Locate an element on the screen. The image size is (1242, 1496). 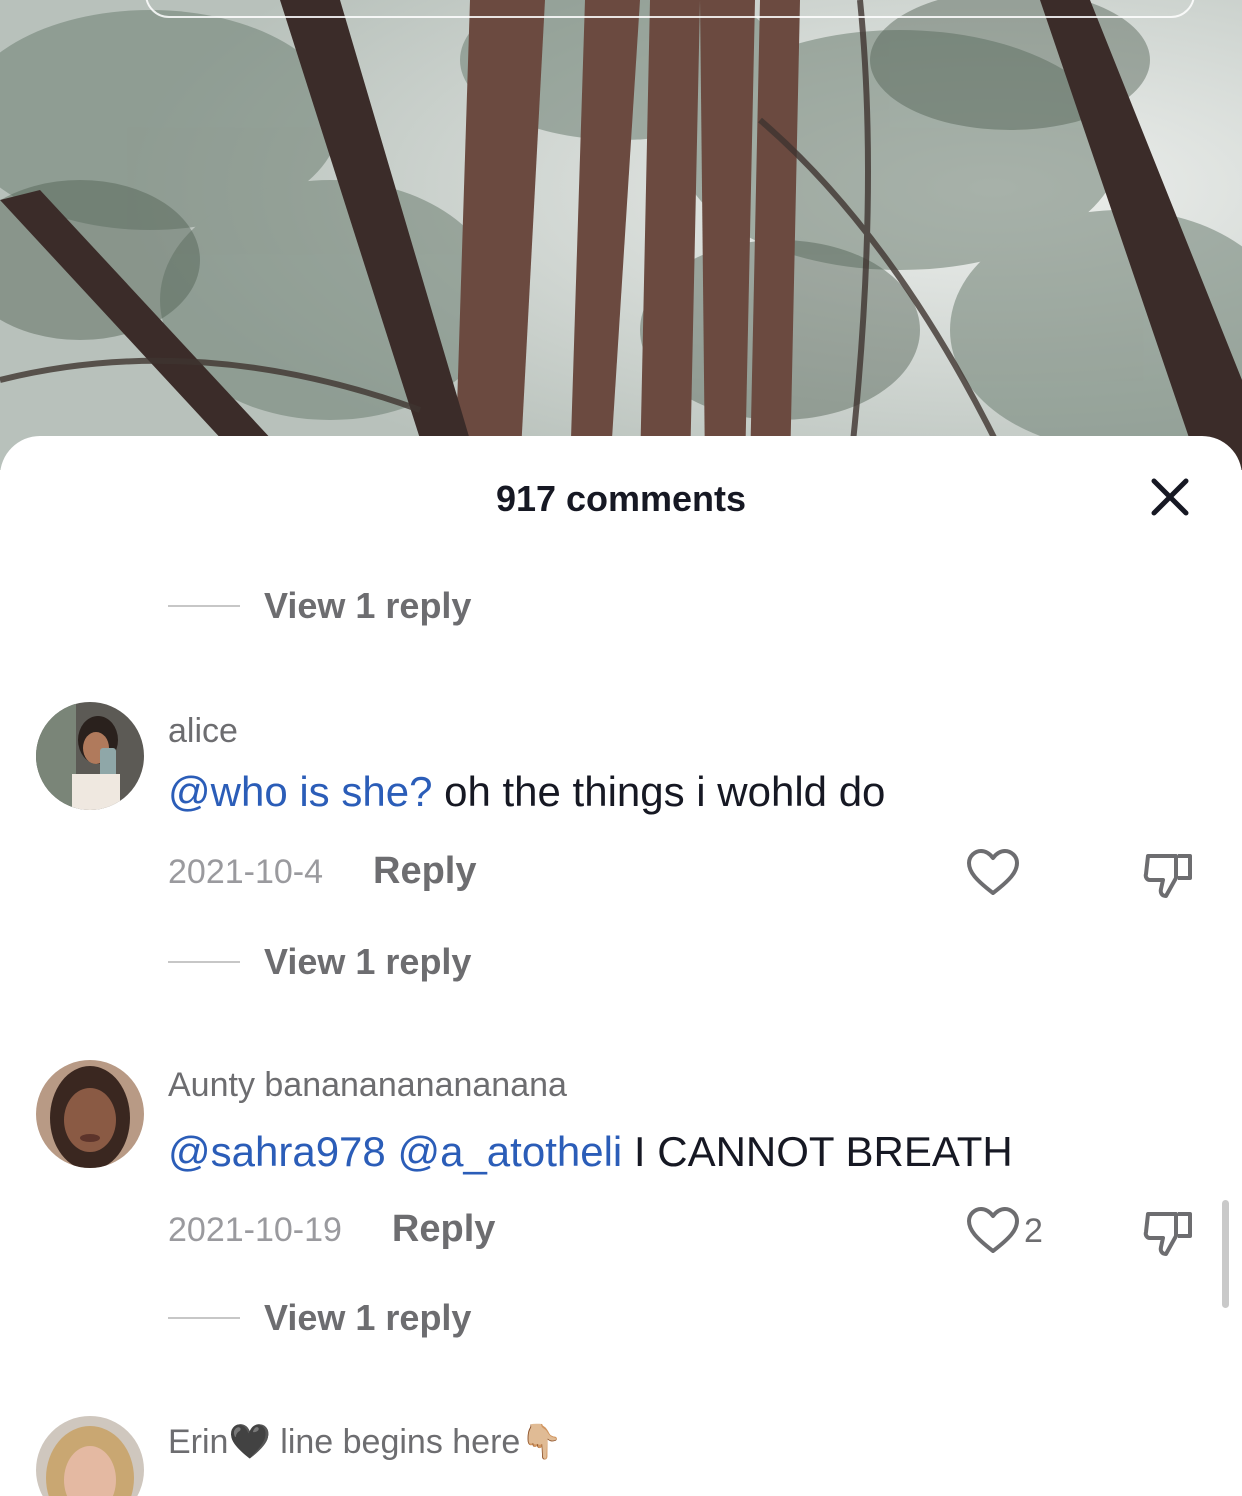
comment-date: 2021-10-4 is located at coordinates (246, 872).